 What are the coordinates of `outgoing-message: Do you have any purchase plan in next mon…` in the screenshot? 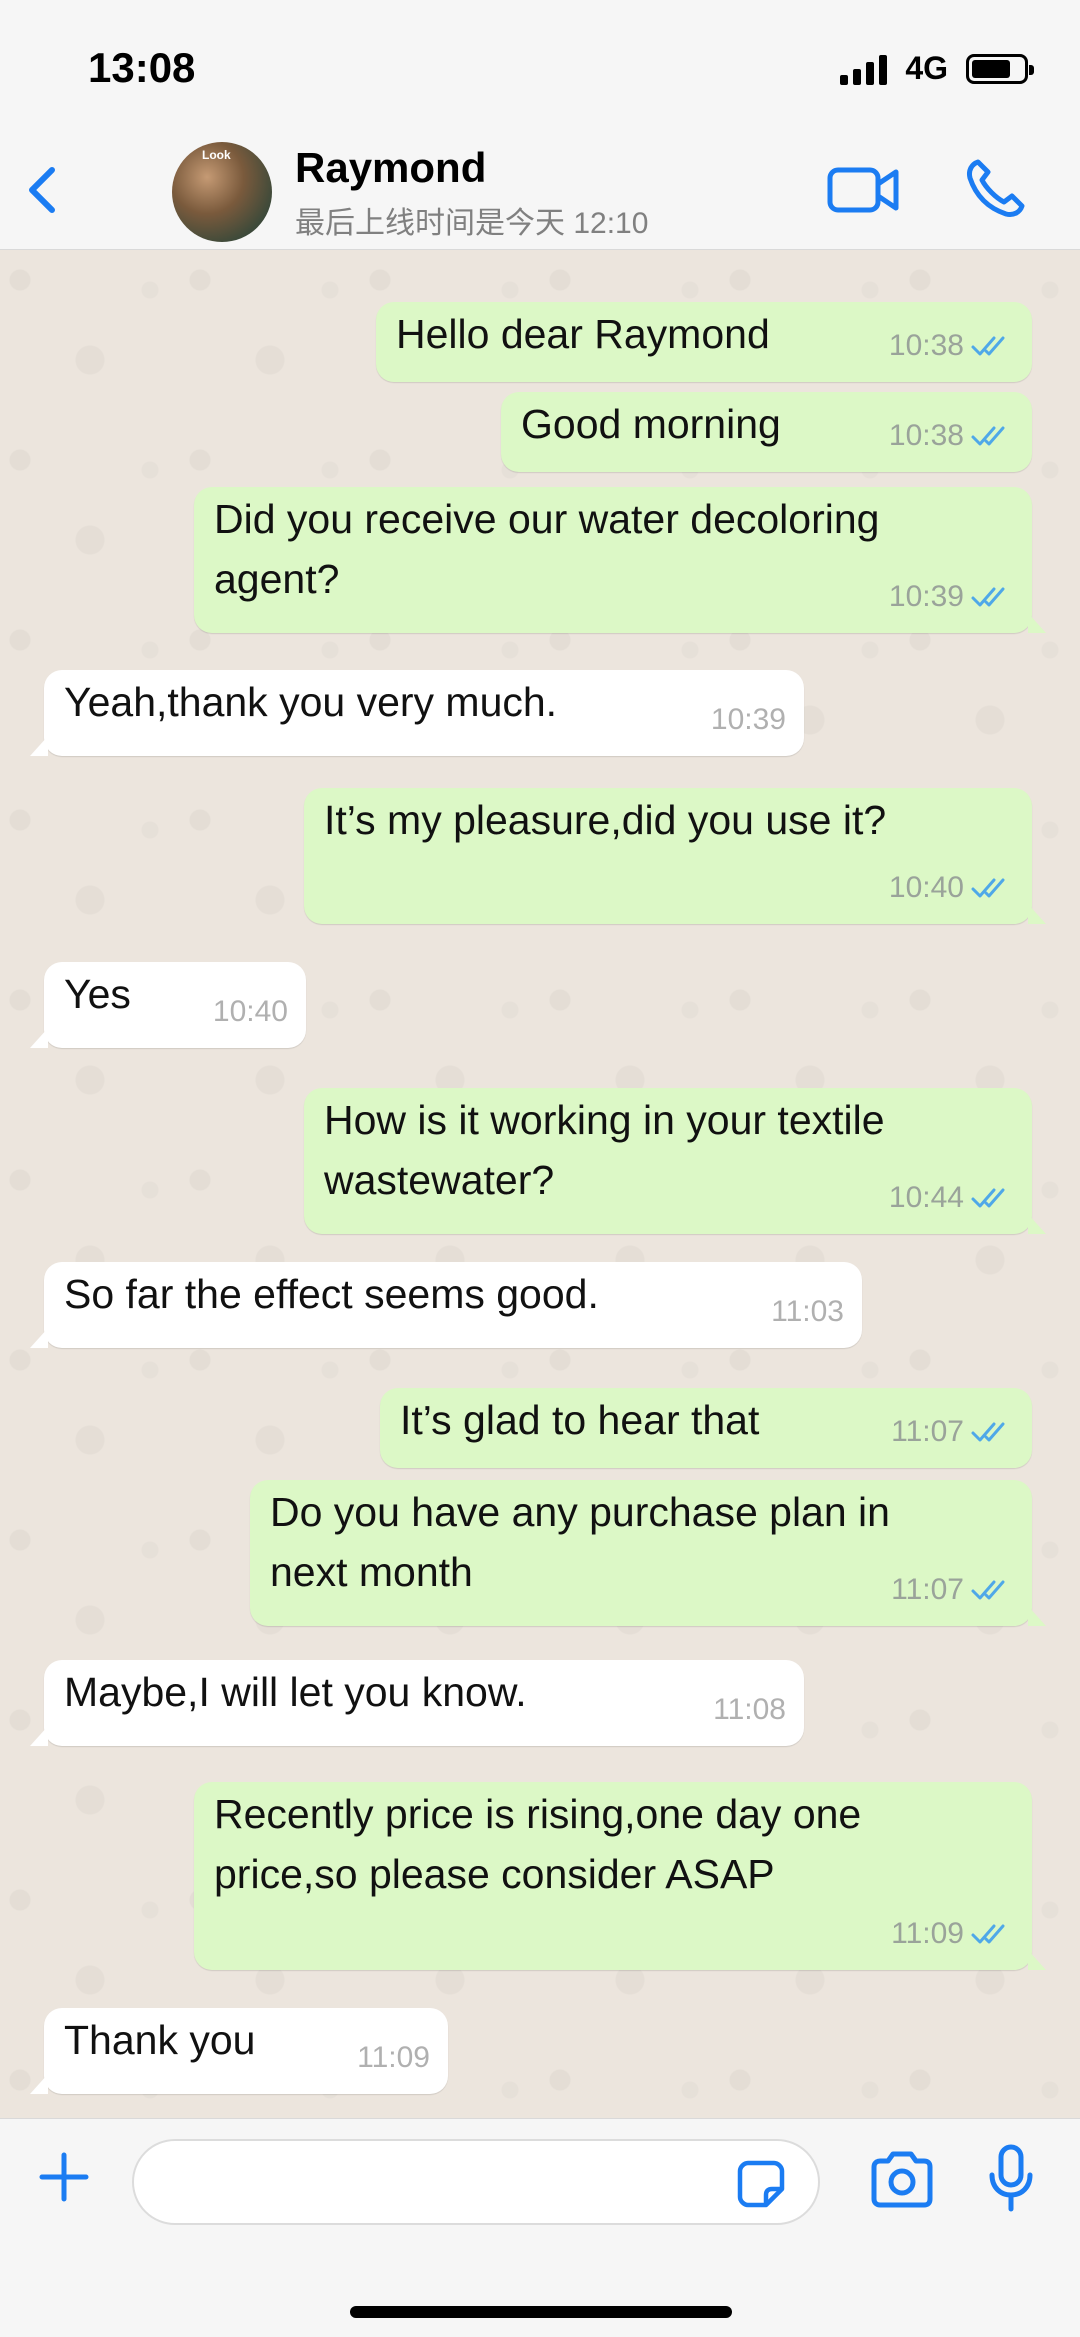 It's located at (648, 1553).